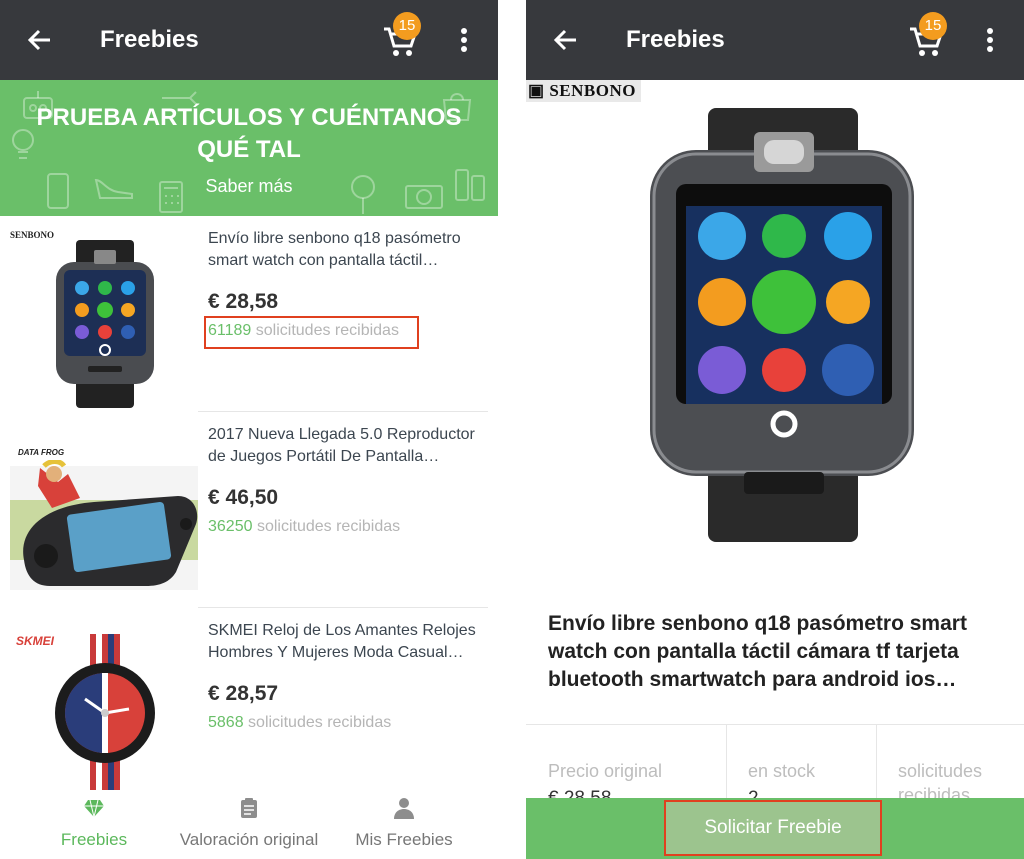 The image size is (1024, 859). I want to click on nav-original-review: Valoración original, so click(249, 824).